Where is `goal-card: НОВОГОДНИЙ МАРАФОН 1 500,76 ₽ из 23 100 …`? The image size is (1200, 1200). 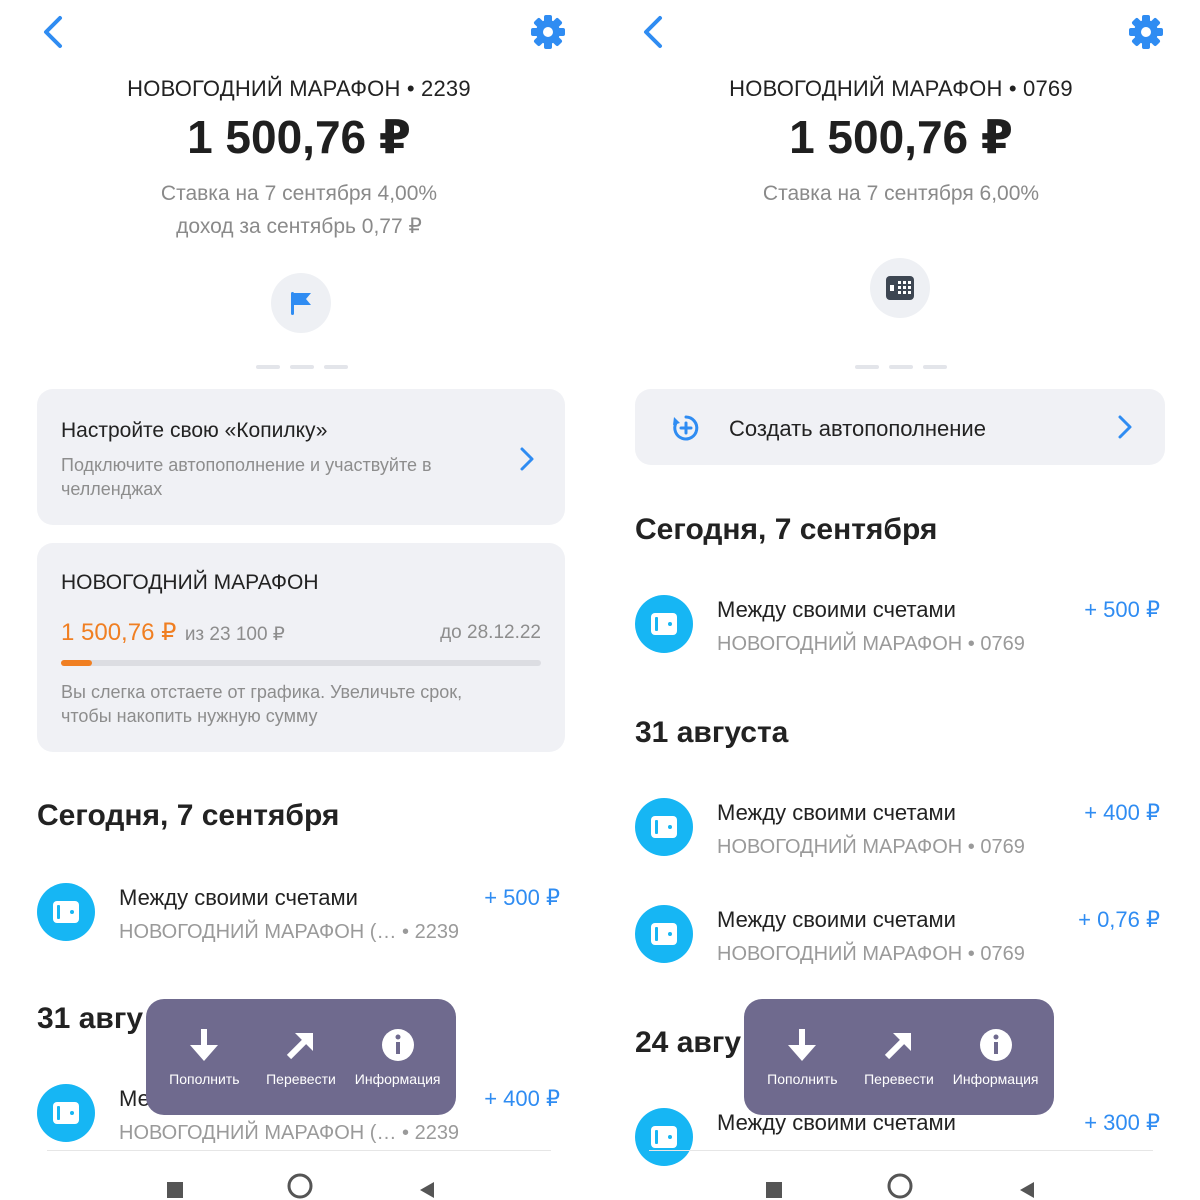 goal-card: НОВОГОДНИЙ МАРАФОН 1 500,76 ₽ из 23 100 … is located at coordinates (301, 647).